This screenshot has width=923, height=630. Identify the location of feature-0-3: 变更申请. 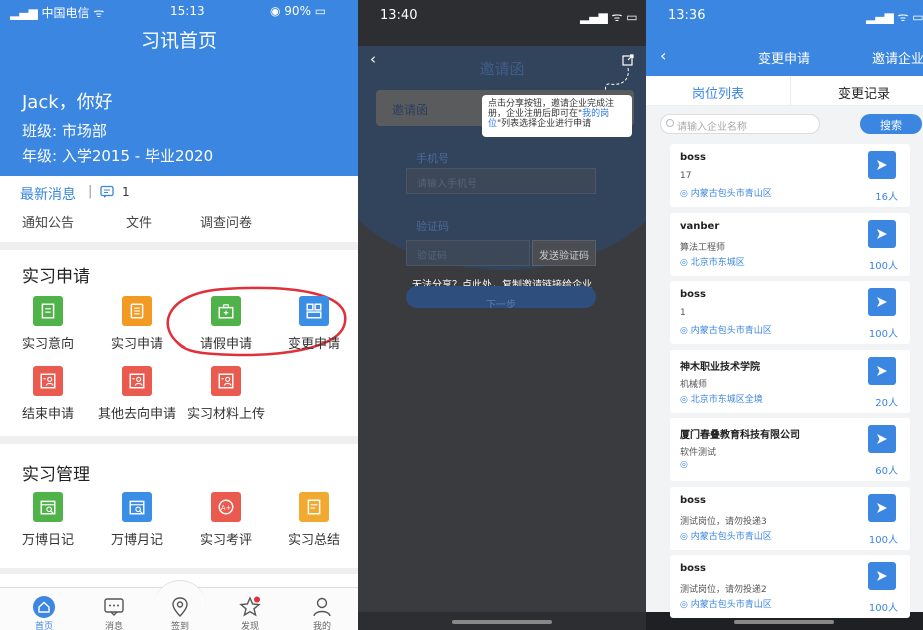
(314, 324).